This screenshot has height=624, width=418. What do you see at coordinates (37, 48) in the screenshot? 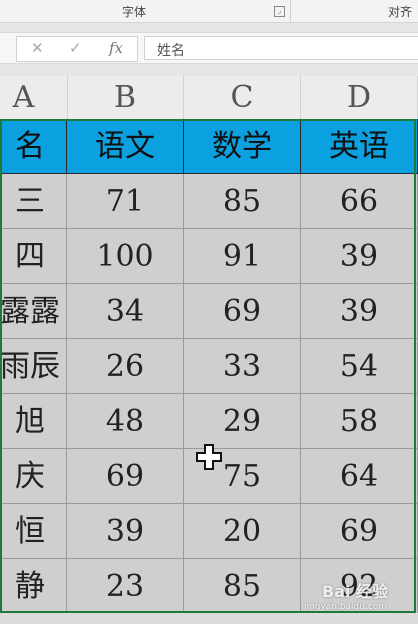
I see `cancel-icon: ✕` at bounding box center [37, 48].